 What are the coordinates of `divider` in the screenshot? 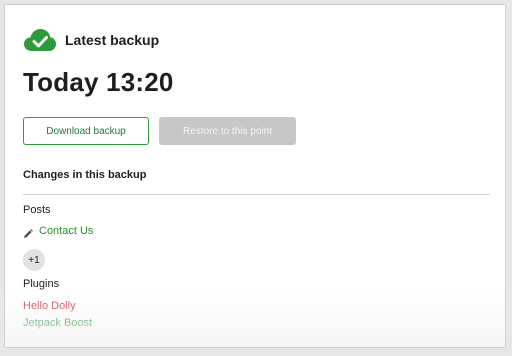 It's located at (256, 194).